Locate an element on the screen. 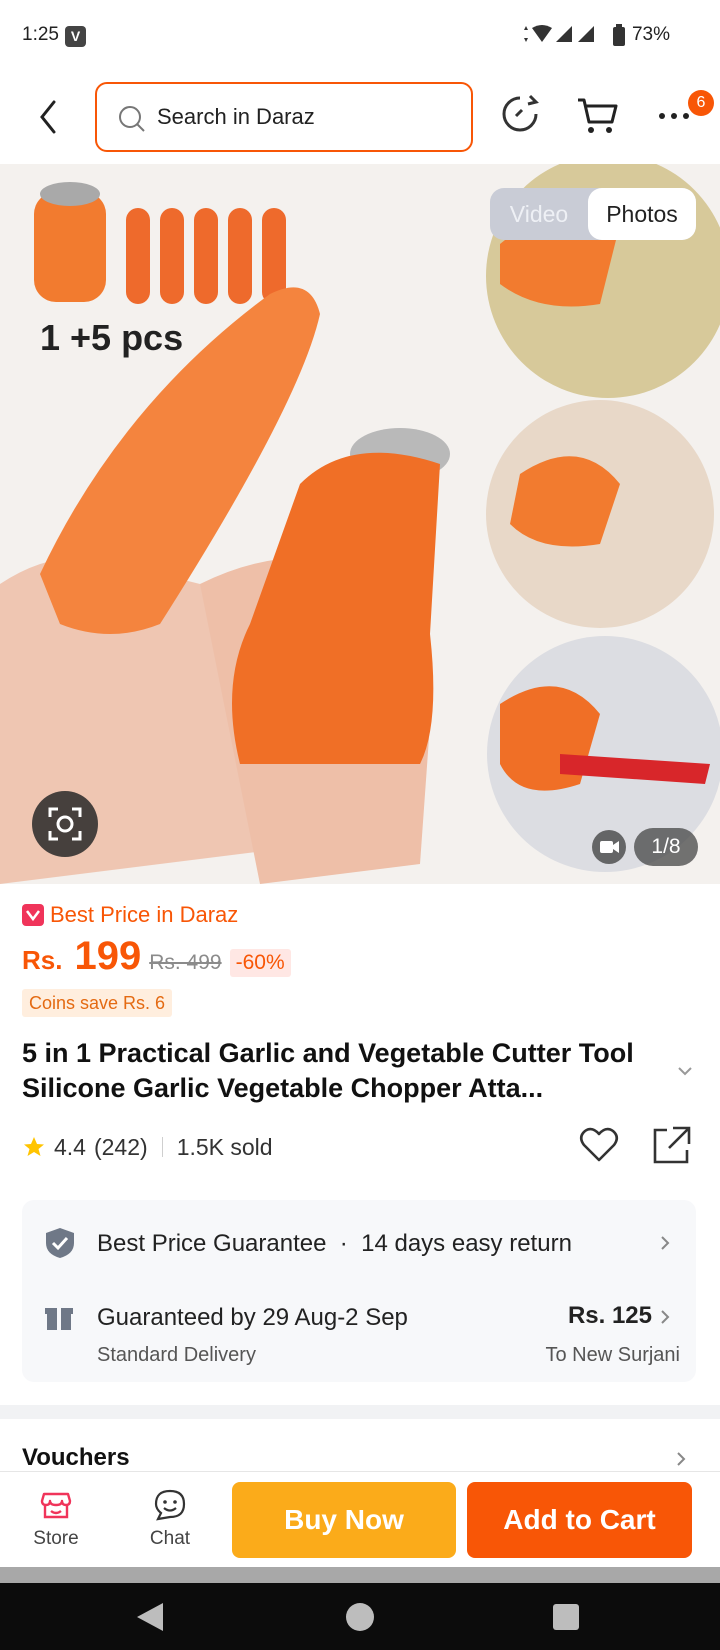 Image resolution: width=720 pixels, height=1650 pixels. section-divider is located at coordinates (360, 1412).